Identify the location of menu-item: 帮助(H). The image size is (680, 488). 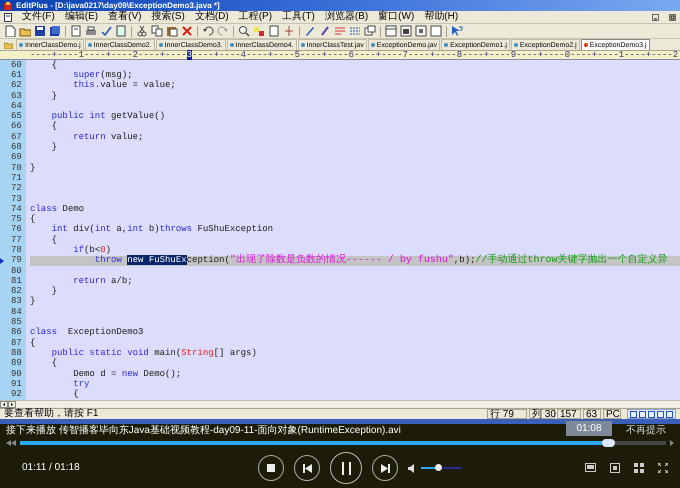
(441, 17).